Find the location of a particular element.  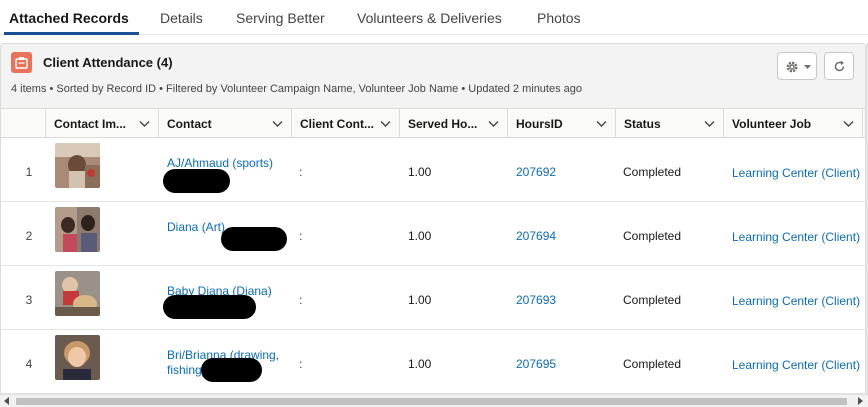

row-number: 3 is located at coordinates (29, 300).